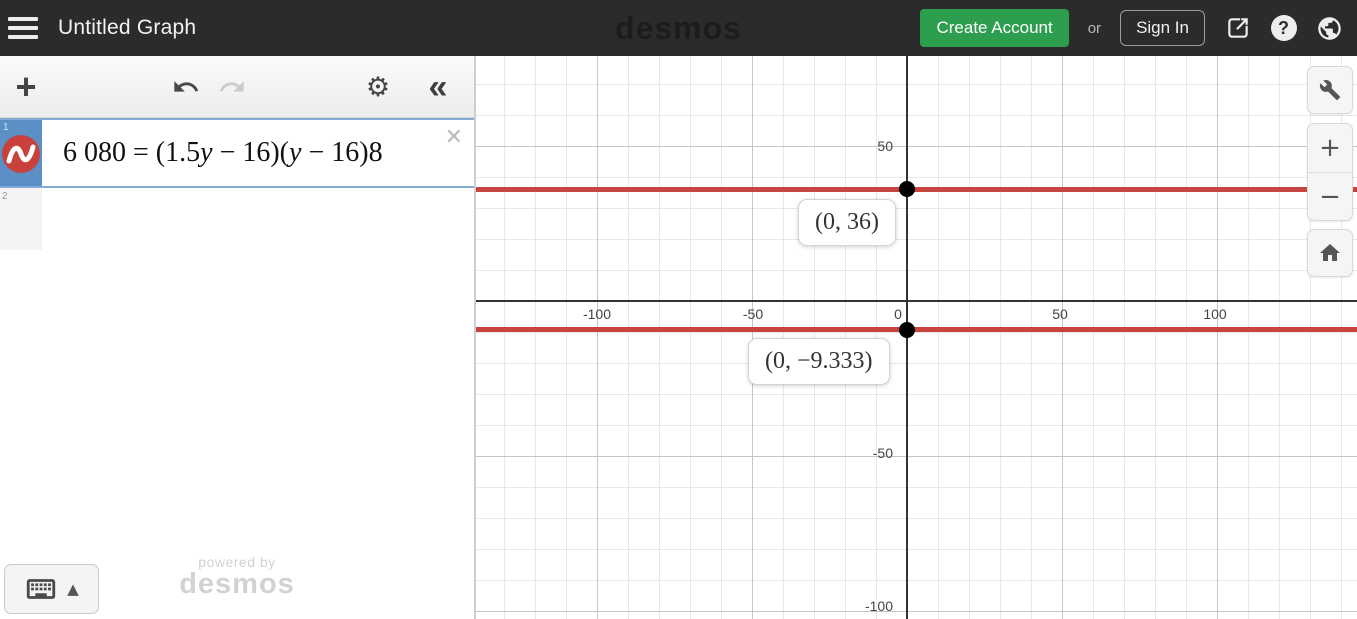 Image resolution: width=1357 pixels, height=619 pixels. Describe the element at coordinates (23, 28) in the screenshot. I see `main-menu-icon` at that location.